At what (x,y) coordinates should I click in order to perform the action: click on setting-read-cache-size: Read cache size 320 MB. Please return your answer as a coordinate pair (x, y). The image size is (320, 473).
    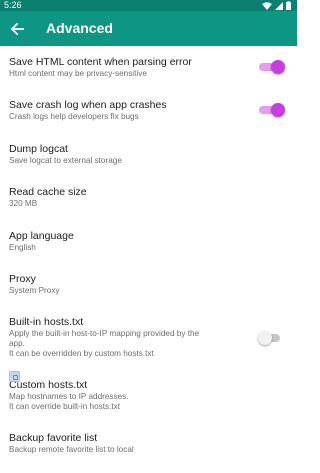
    Looking at the image, I should click on (148, 197).